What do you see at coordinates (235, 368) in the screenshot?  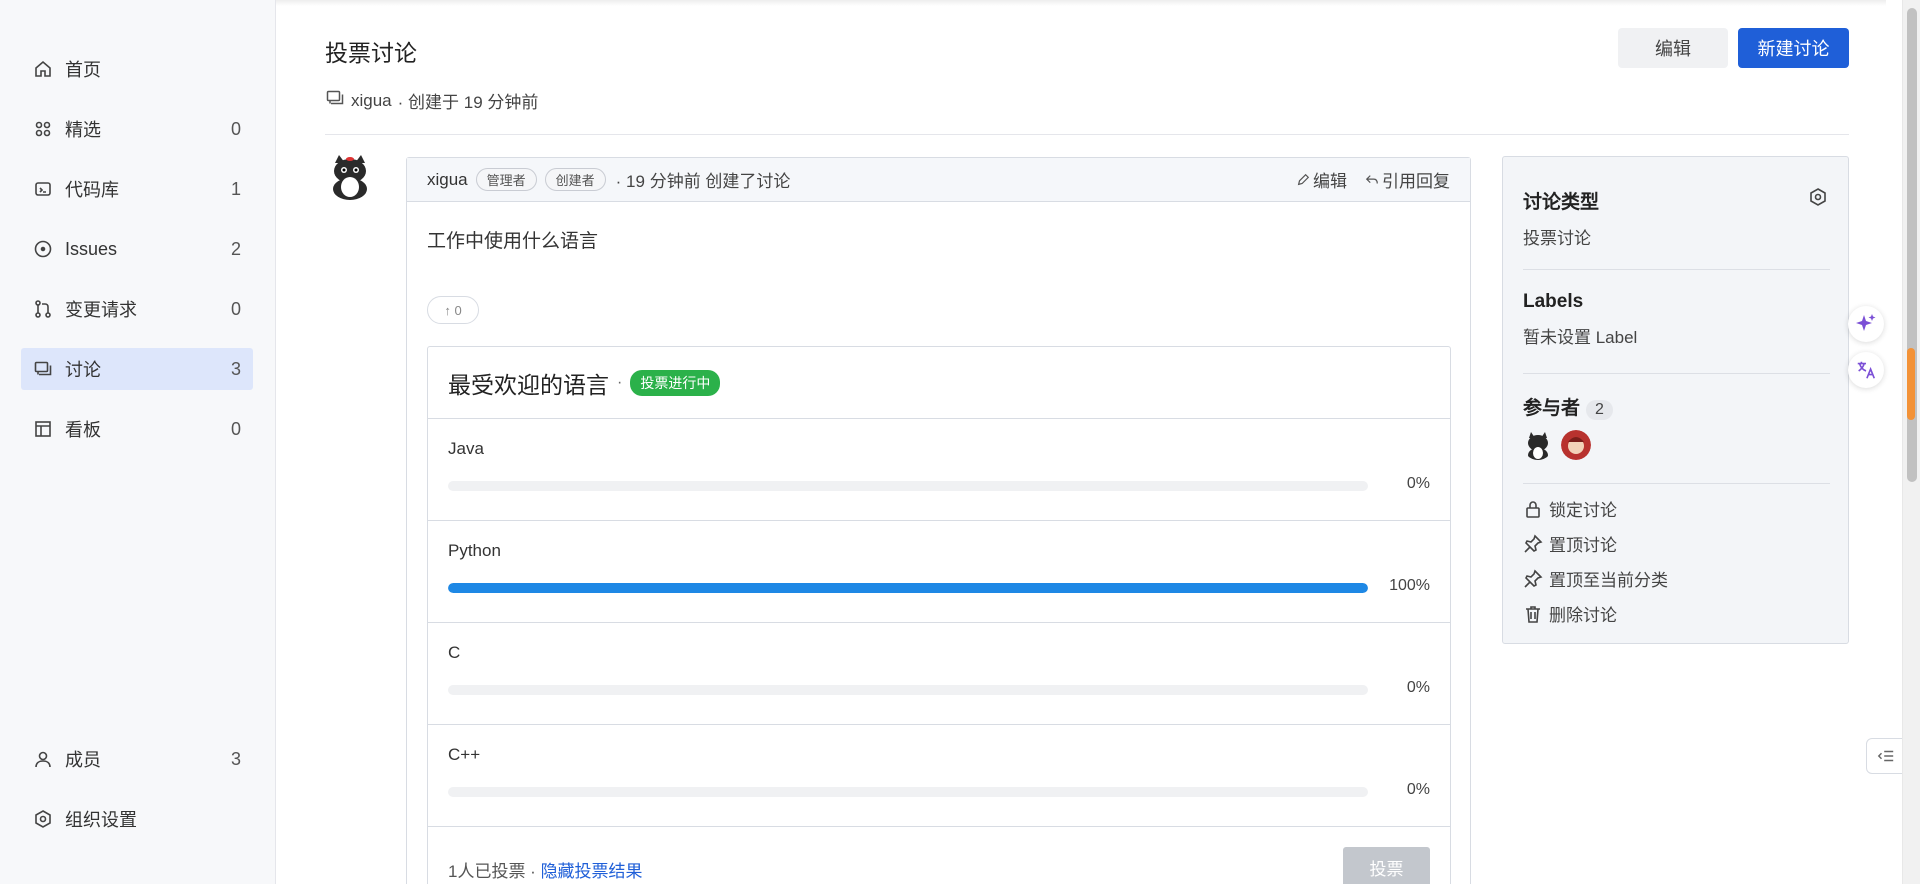 I see `sidebar-item-count: 3` at bounding box center [235, 368].